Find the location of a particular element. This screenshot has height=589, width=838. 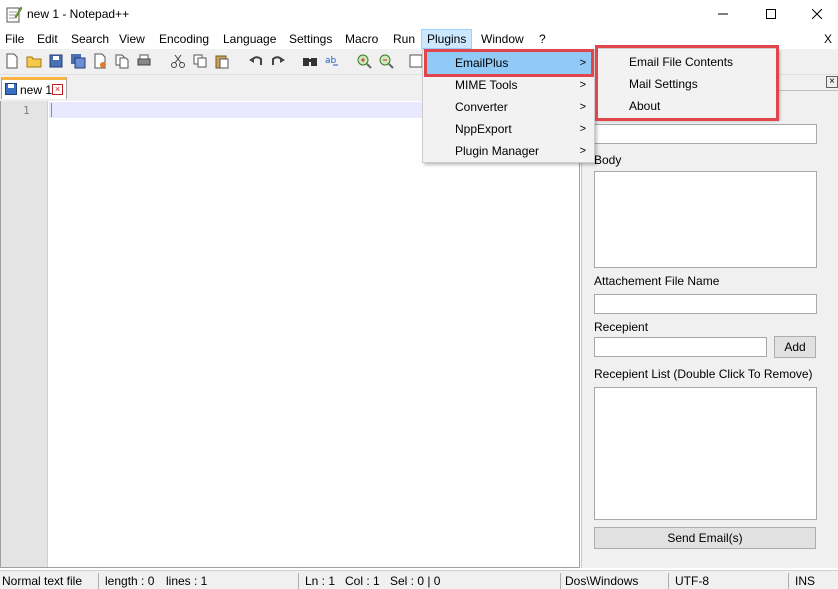

save-all-icon is located at coordinates (78, 61).